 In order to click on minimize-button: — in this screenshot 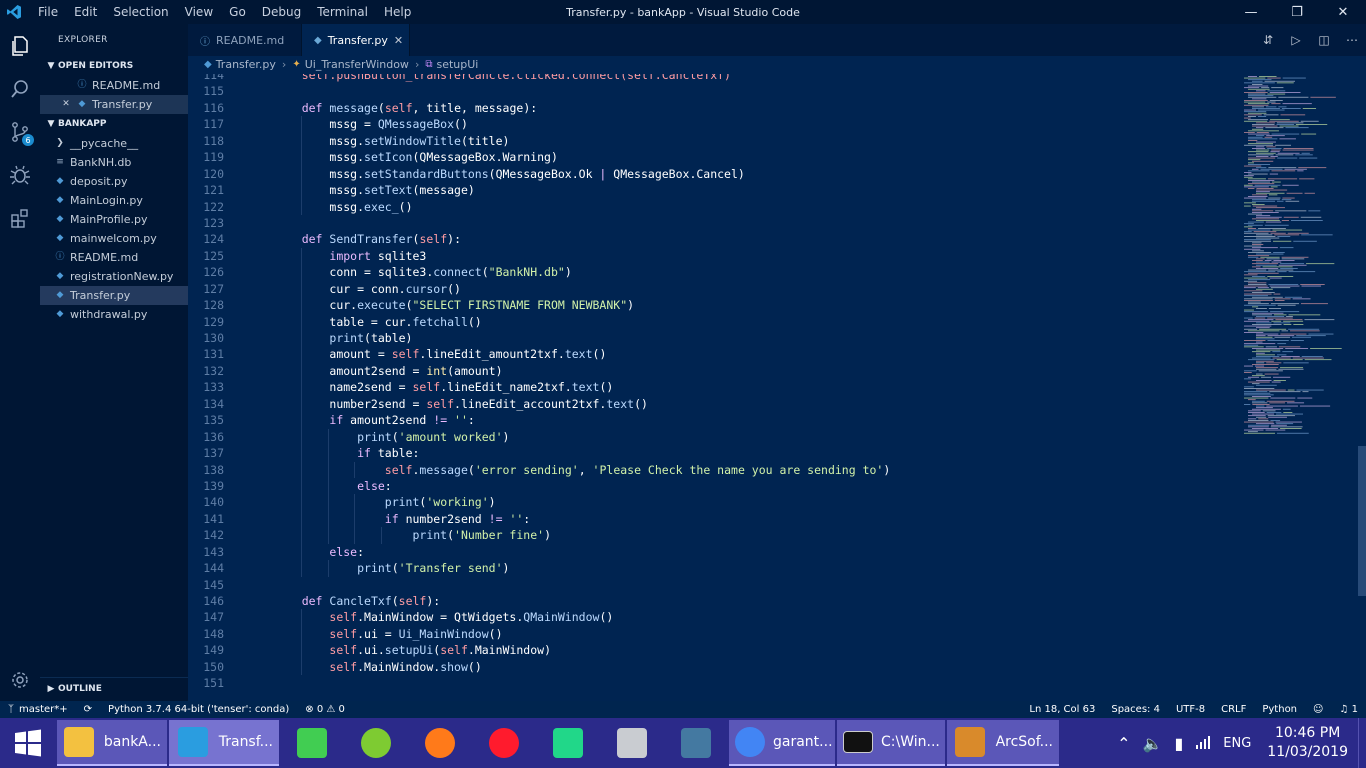, I will do `click(1251, 12)`.